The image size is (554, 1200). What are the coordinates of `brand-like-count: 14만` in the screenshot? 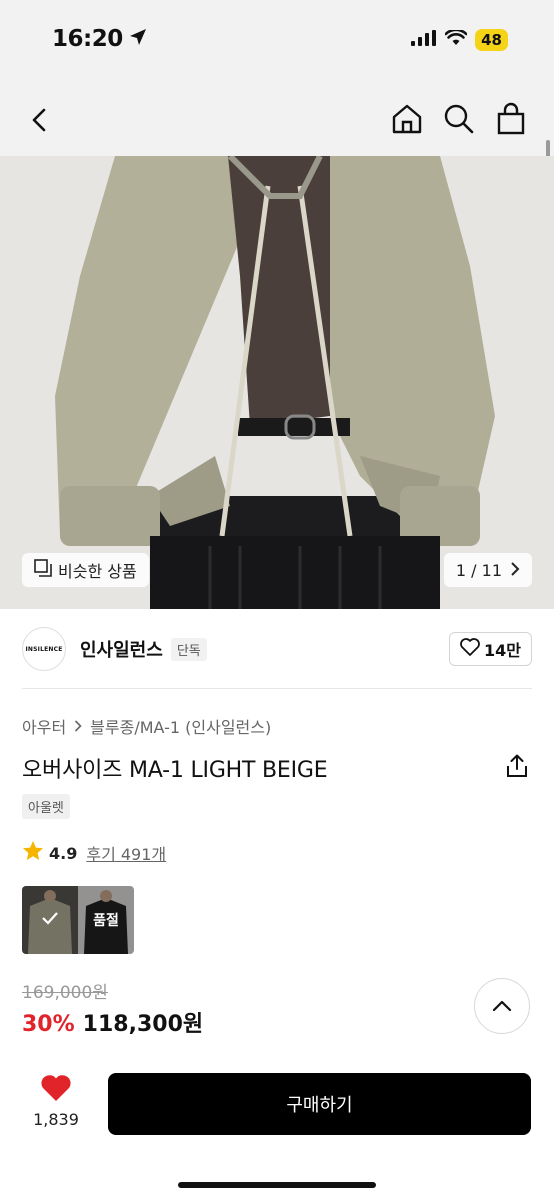 It's located at (502, 650).